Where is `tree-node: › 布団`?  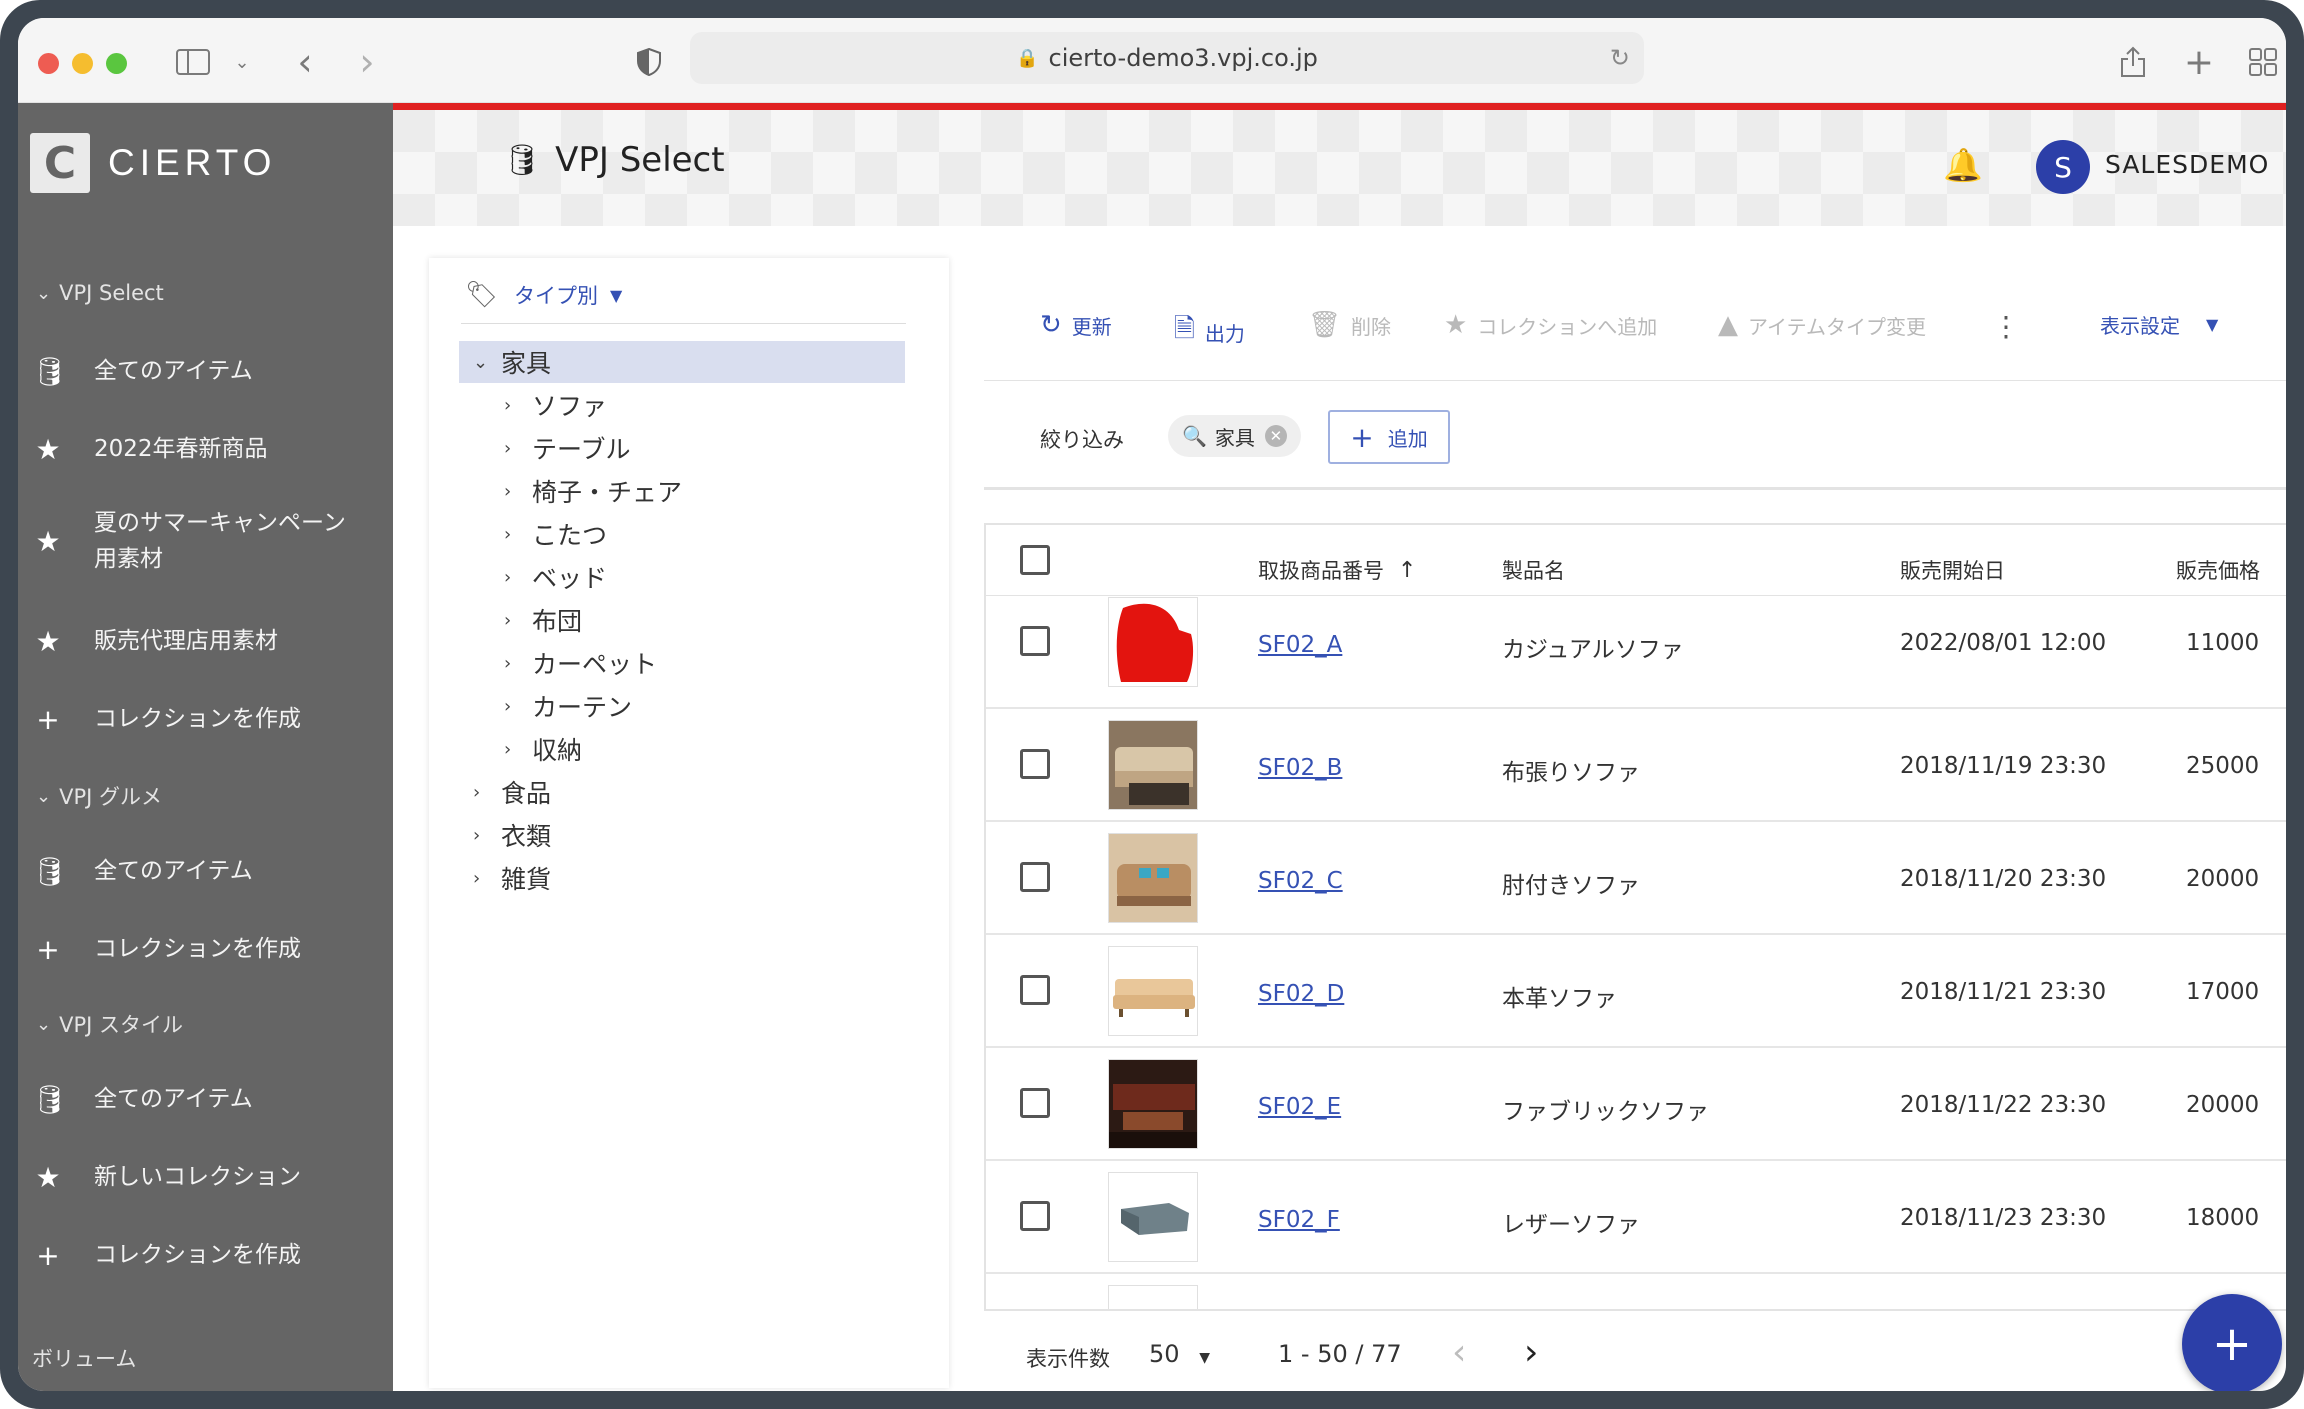 tree-node: › 布団 is located at coordinates (543, 620).